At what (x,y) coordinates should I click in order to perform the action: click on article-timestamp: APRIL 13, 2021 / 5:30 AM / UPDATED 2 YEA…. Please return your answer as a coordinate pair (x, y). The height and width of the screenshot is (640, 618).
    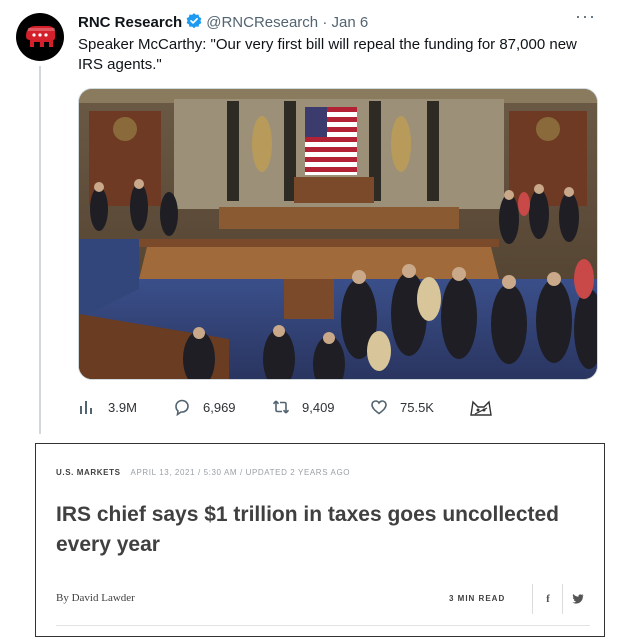
    Looking at the image, I should click on (240, 472).